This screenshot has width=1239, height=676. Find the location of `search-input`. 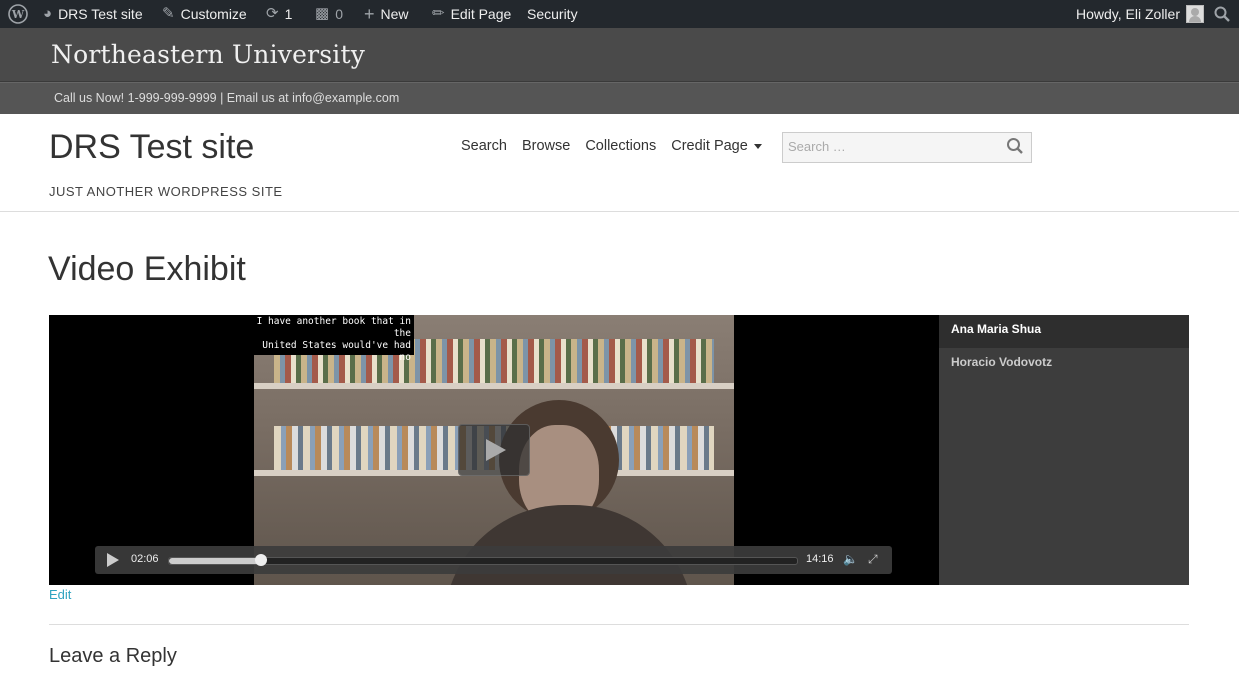

search-input is located at coordinates (890, 146).